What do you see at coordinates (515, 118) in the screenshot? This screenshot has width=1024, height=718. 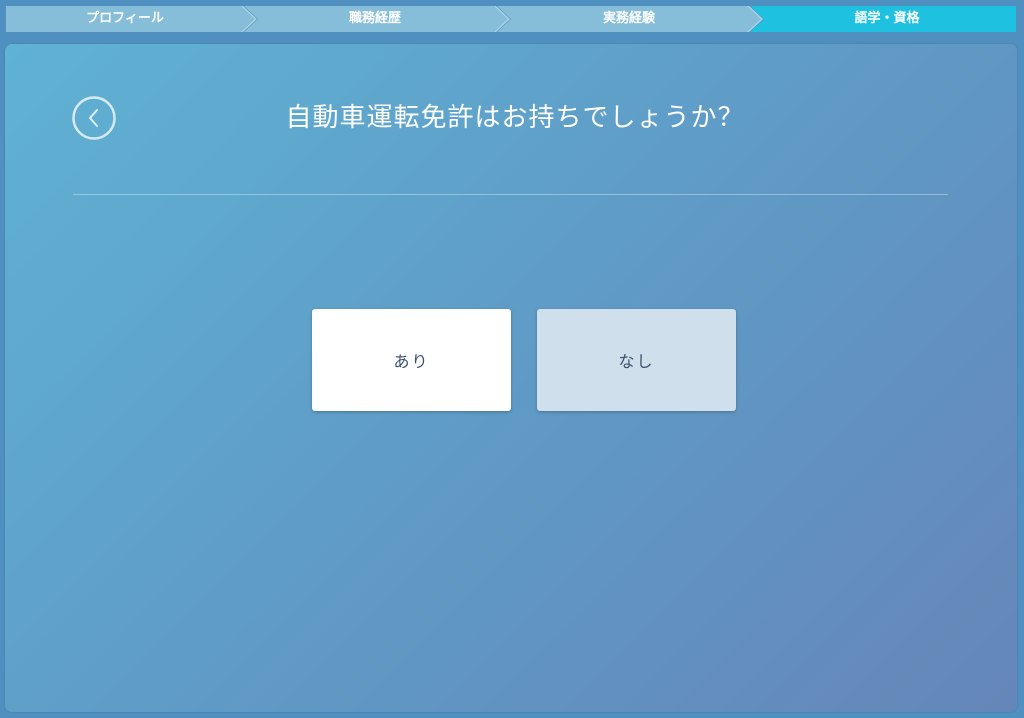 I see `question-title: 自動車運転免許はお持ちでしょうか？` at bounding box center [515, 118].